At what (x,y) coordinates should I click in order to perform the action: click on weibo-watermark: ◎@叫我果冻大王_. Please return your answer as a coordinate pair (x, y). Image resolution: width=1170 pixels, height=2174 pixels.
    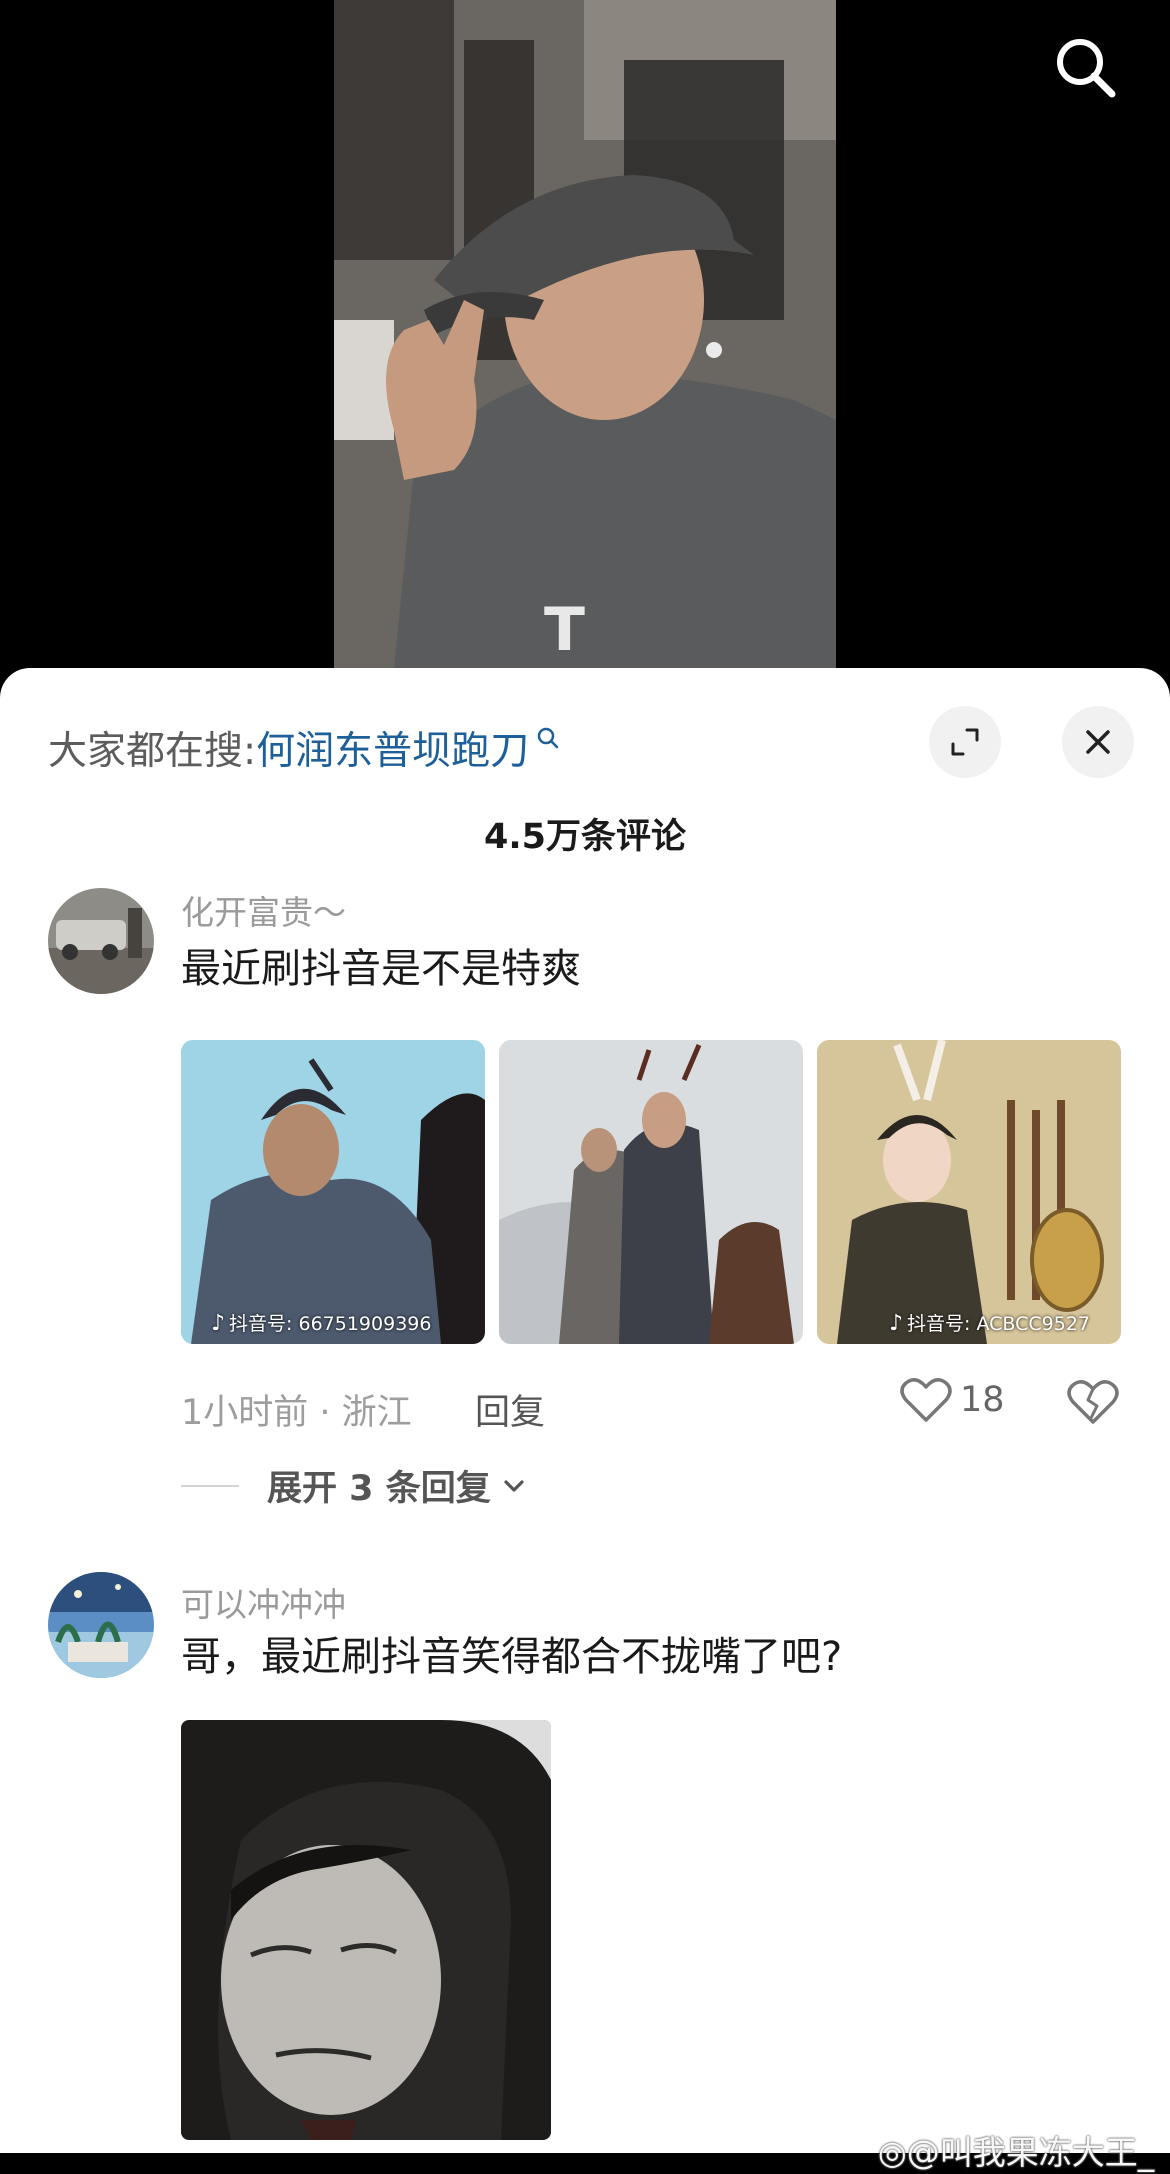
    Looking at the image, I should click on (1016, 2152).